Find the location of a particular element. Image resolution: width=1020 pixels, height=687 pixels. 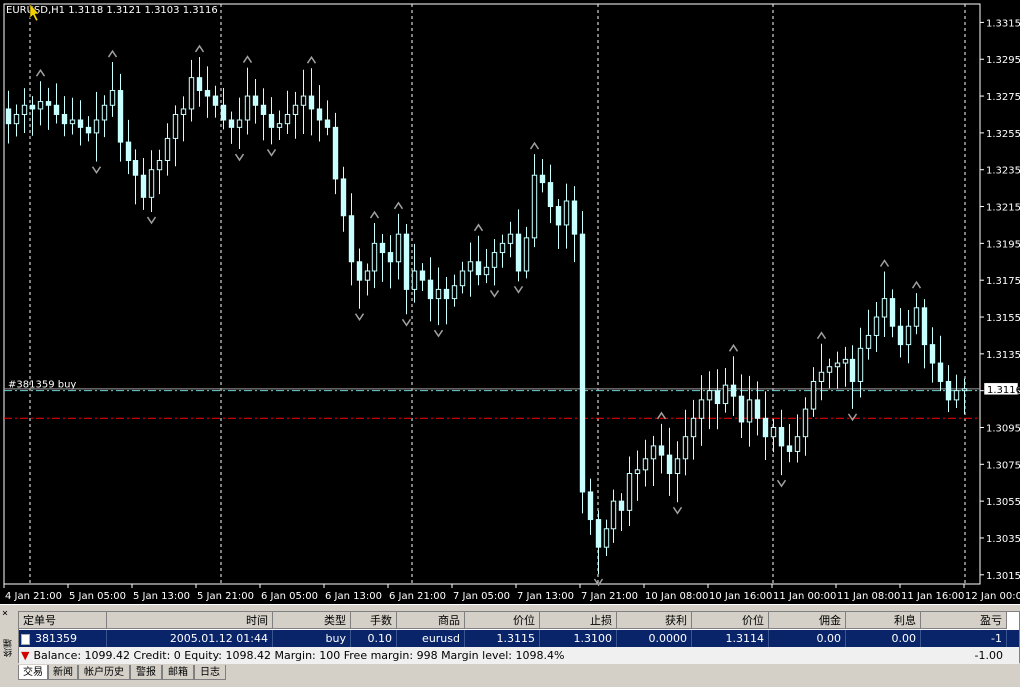

order-ticket-cell: 381359 is located at coordinates (63, 638).